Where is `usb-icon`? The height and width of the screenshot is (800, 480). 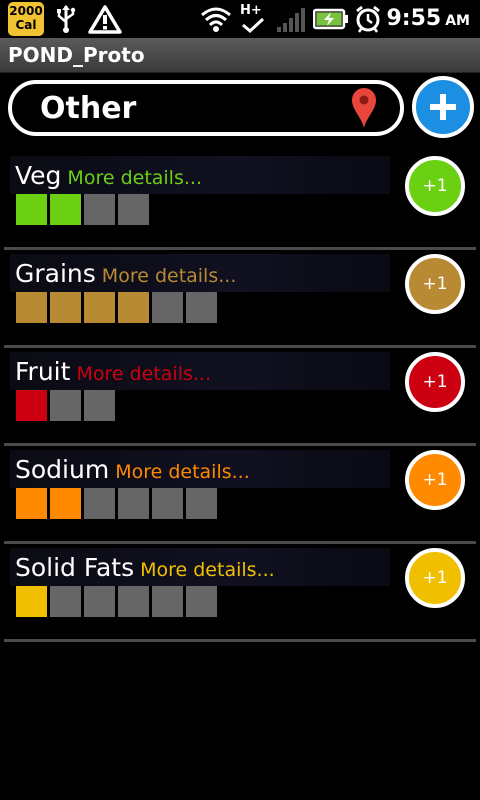 usb-icon is located at coordinates (66, 19).